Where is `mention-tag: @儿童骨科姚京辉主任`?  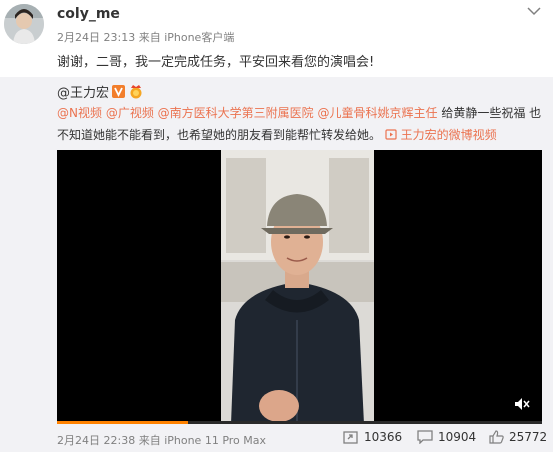
mention-tag: @儿童骨科姚京辉主任 is located at coordinates (378, 113).